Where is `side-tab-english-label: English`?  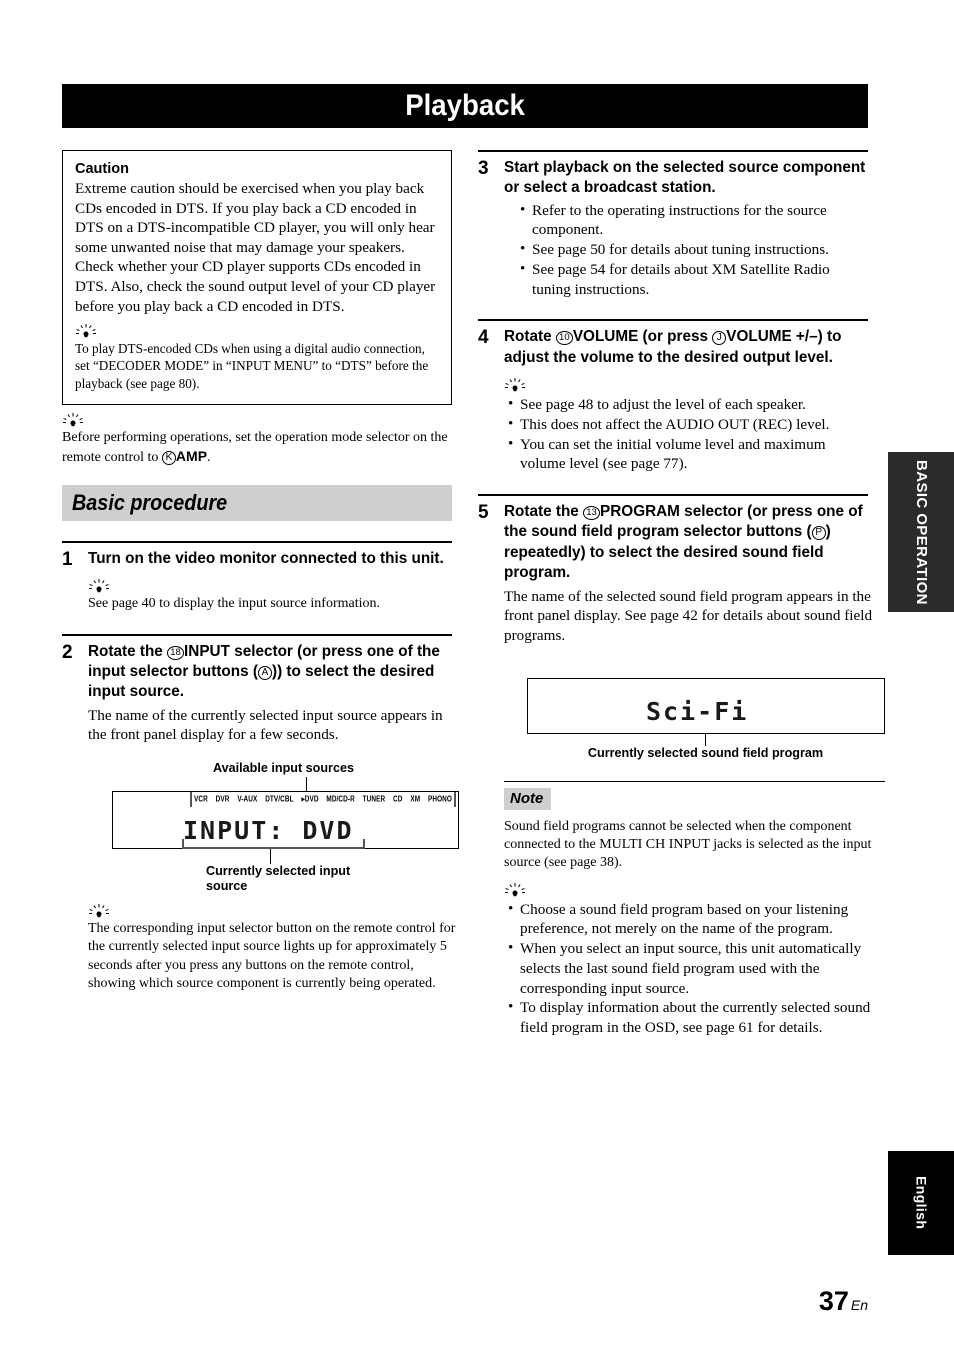 side-tab-english-label: English is located at coordinates (921, 1203).